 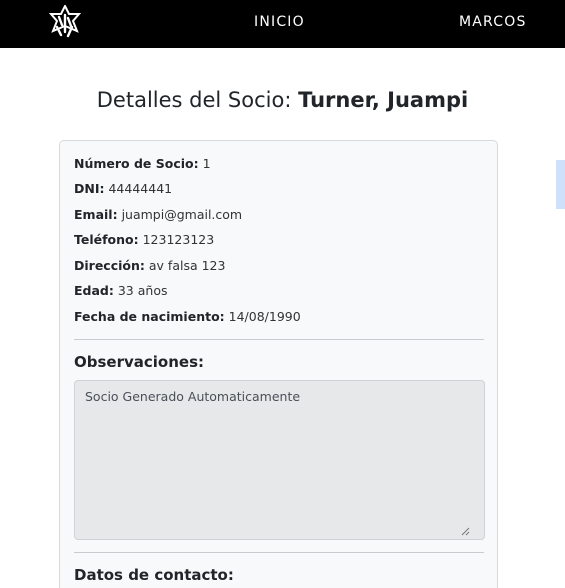 I want to click on field-value: av falsa 123, so click(x=187, y=265).